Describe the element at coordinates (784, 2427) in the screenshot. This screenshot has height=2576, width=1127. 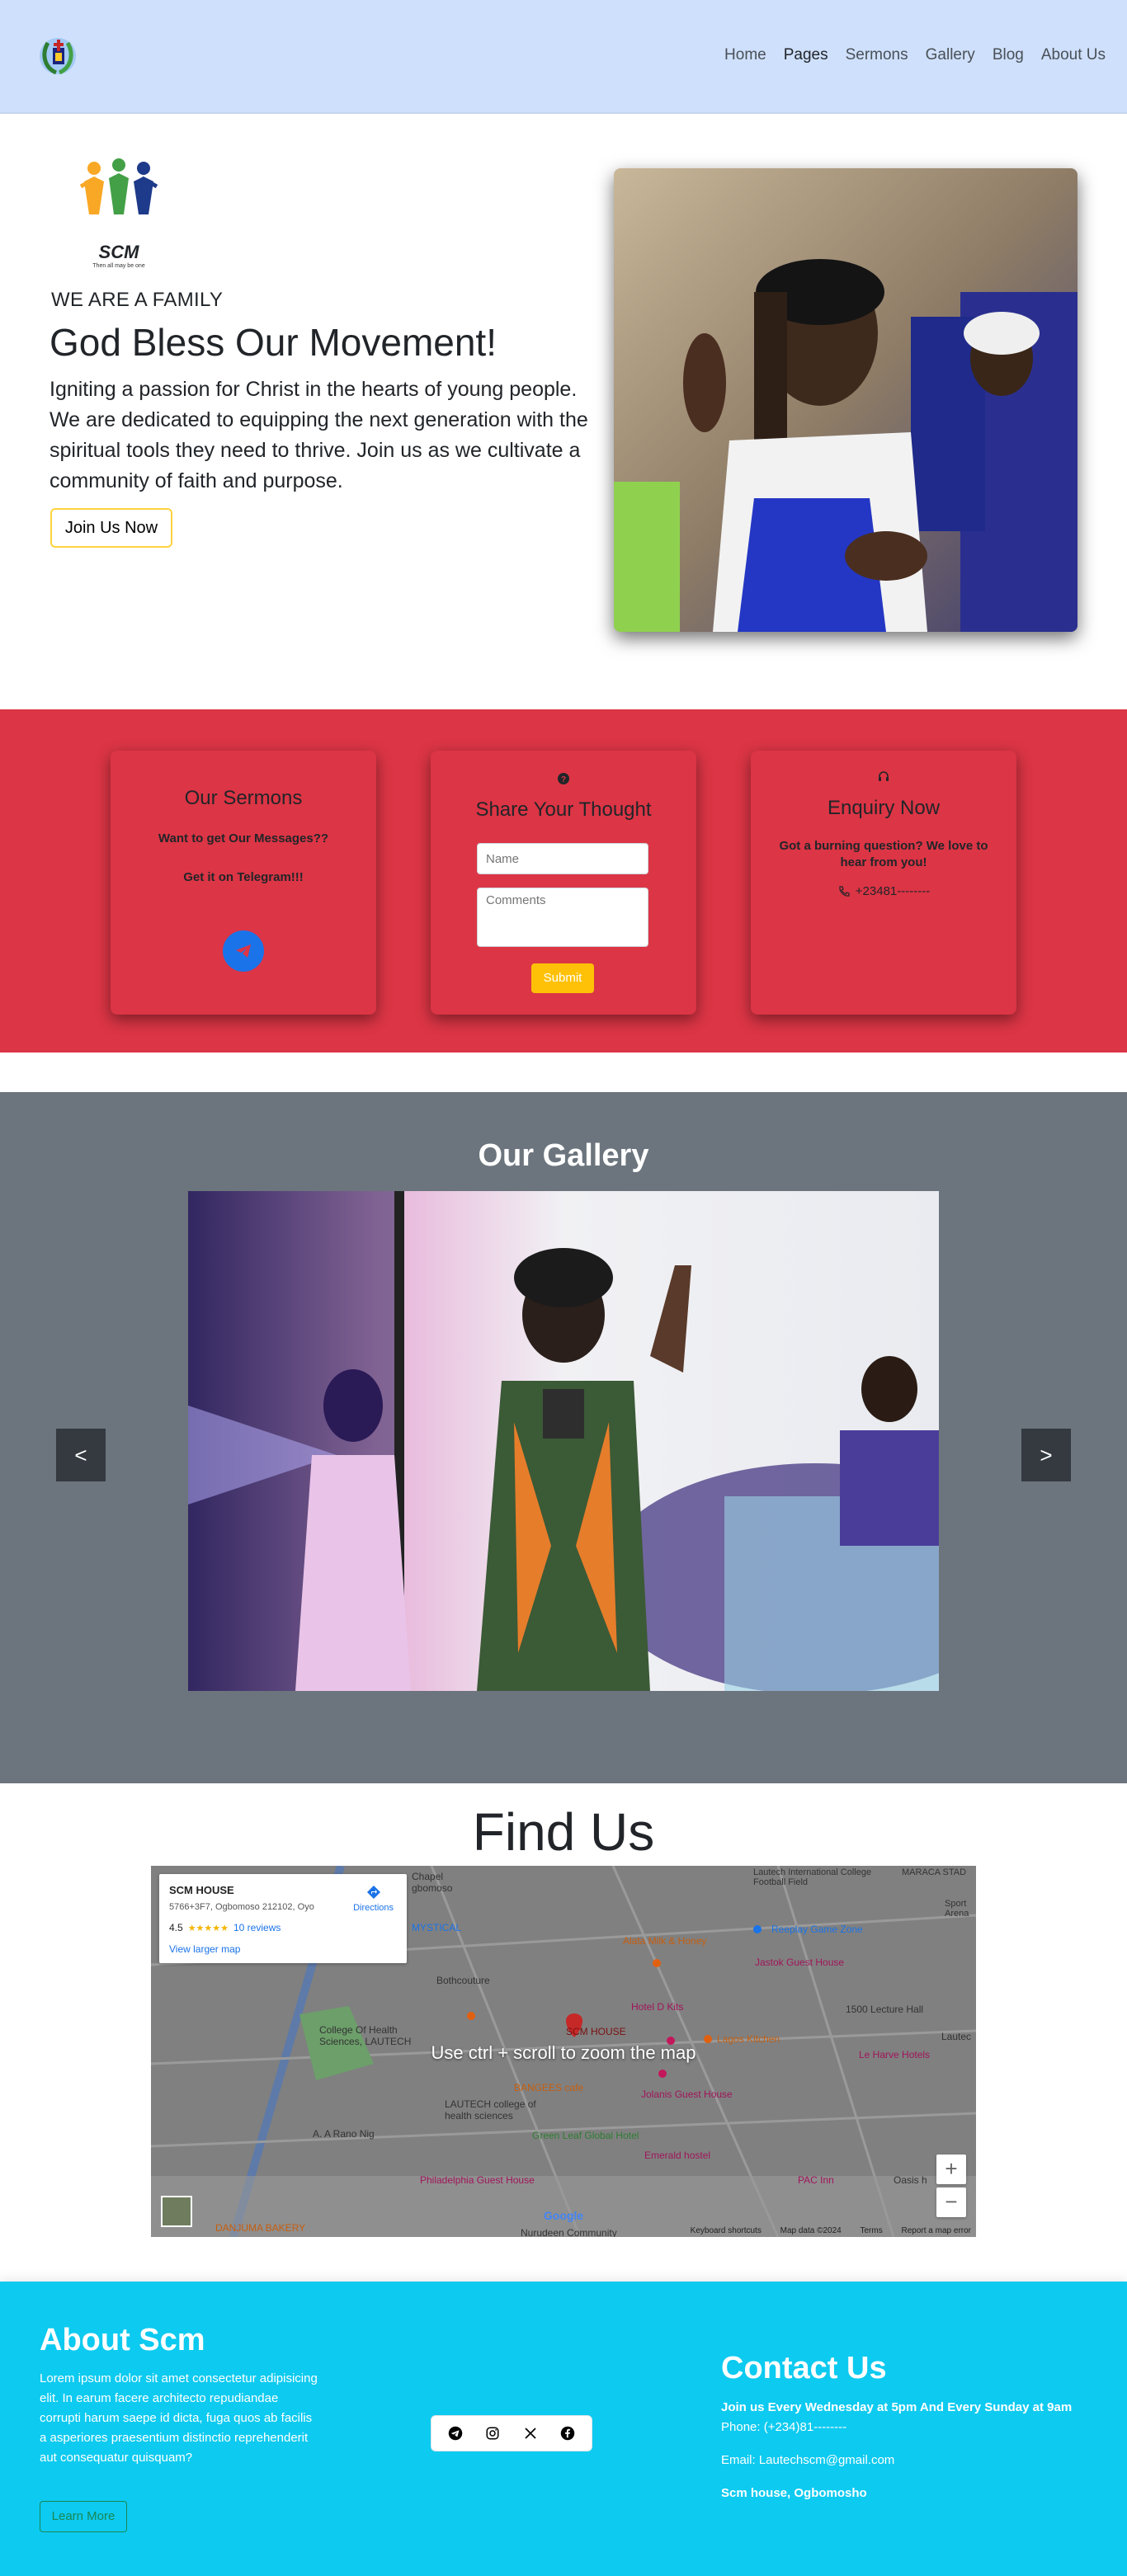
I see `contact-phone: Phone: (+234)81--------` at that location.